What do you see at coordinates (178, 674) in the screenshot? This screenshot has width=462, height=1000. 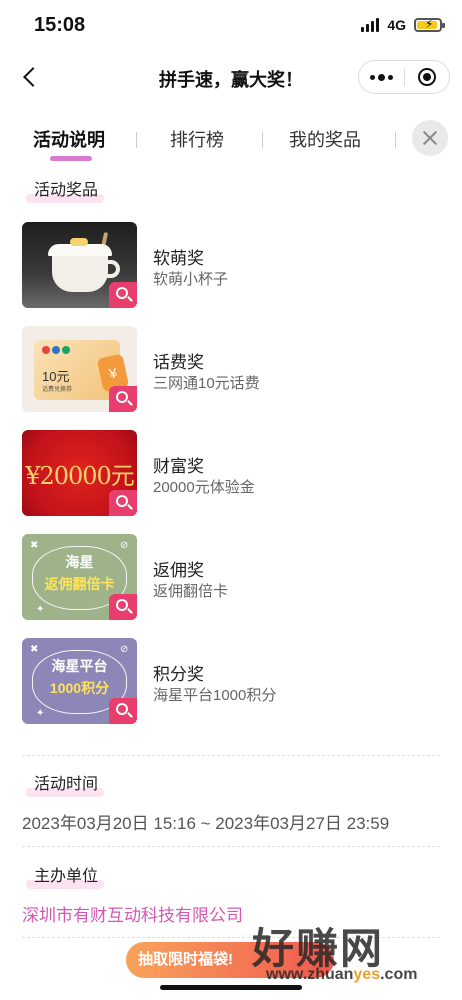 I see `prize-name: 积分奖` at bounding box center [178, 674].